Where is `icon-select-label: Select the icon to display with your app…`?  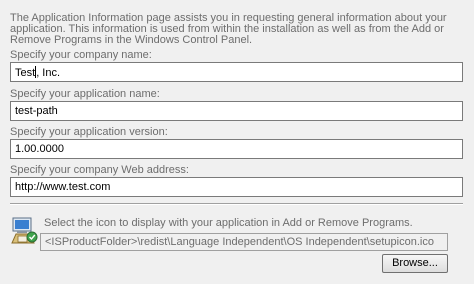
icon-select-label: Select the icon to display with your app… is located at coordinates (228, 223).